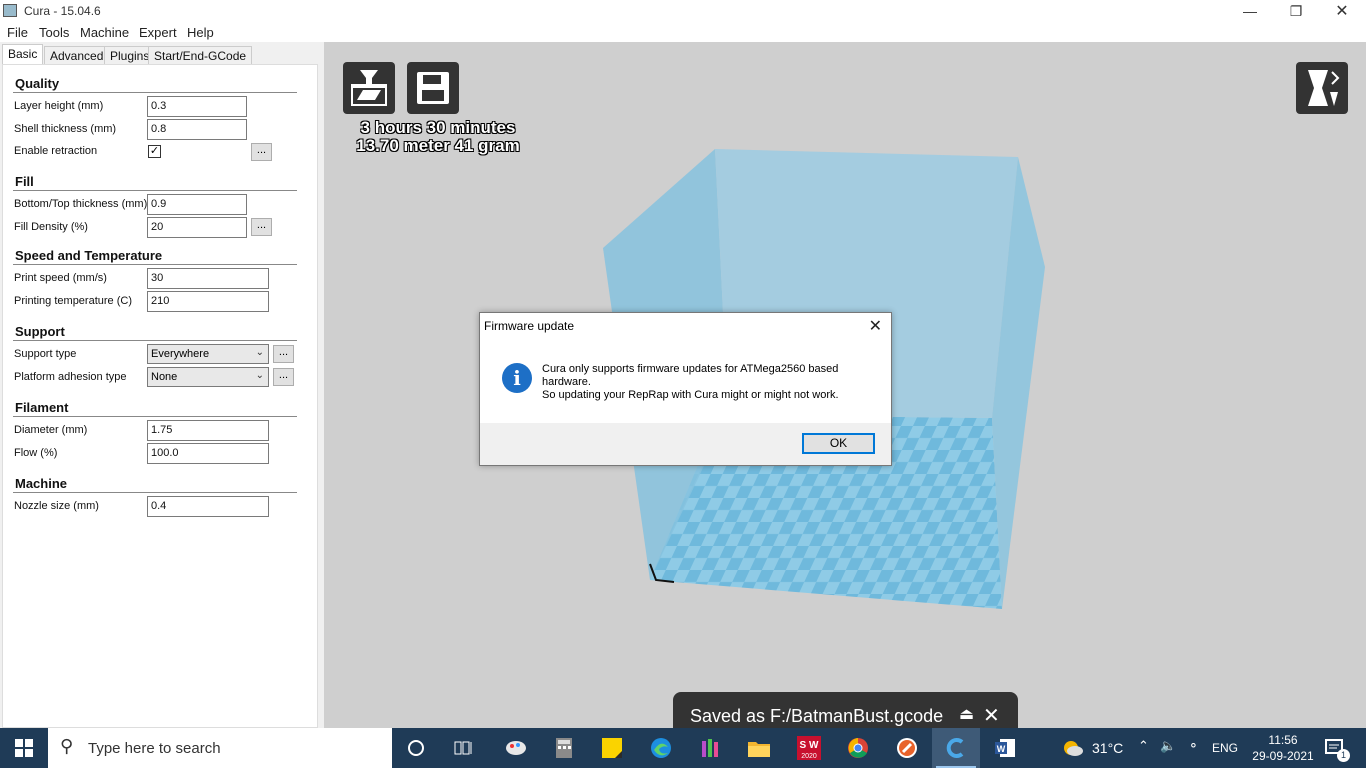  Describe the element at coordinates (516, 748) in the screenshot. I see `paint-icon` at that location.